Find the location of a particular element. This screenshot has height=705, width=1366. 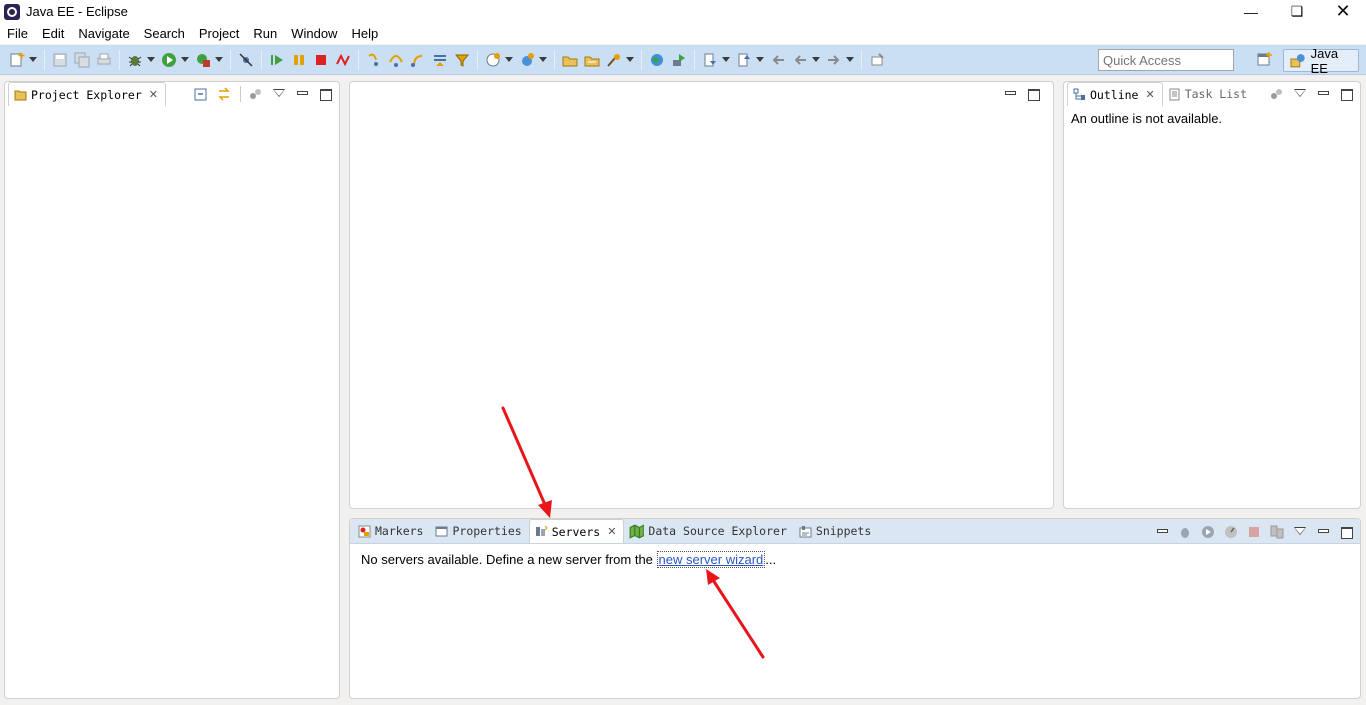

save-all-icon is located at coordinates (82, 60).